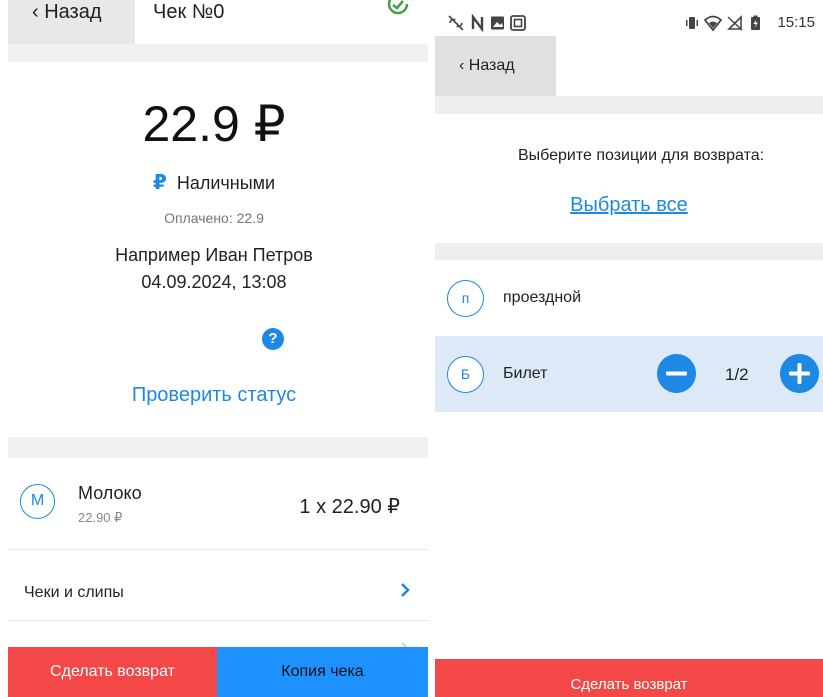 The height and width of the screenshot is (697, 823). What do you see at coordinates (110, 493) in the screenshot?
I see `item-name: Молоко` at bounding box center [110, 493].